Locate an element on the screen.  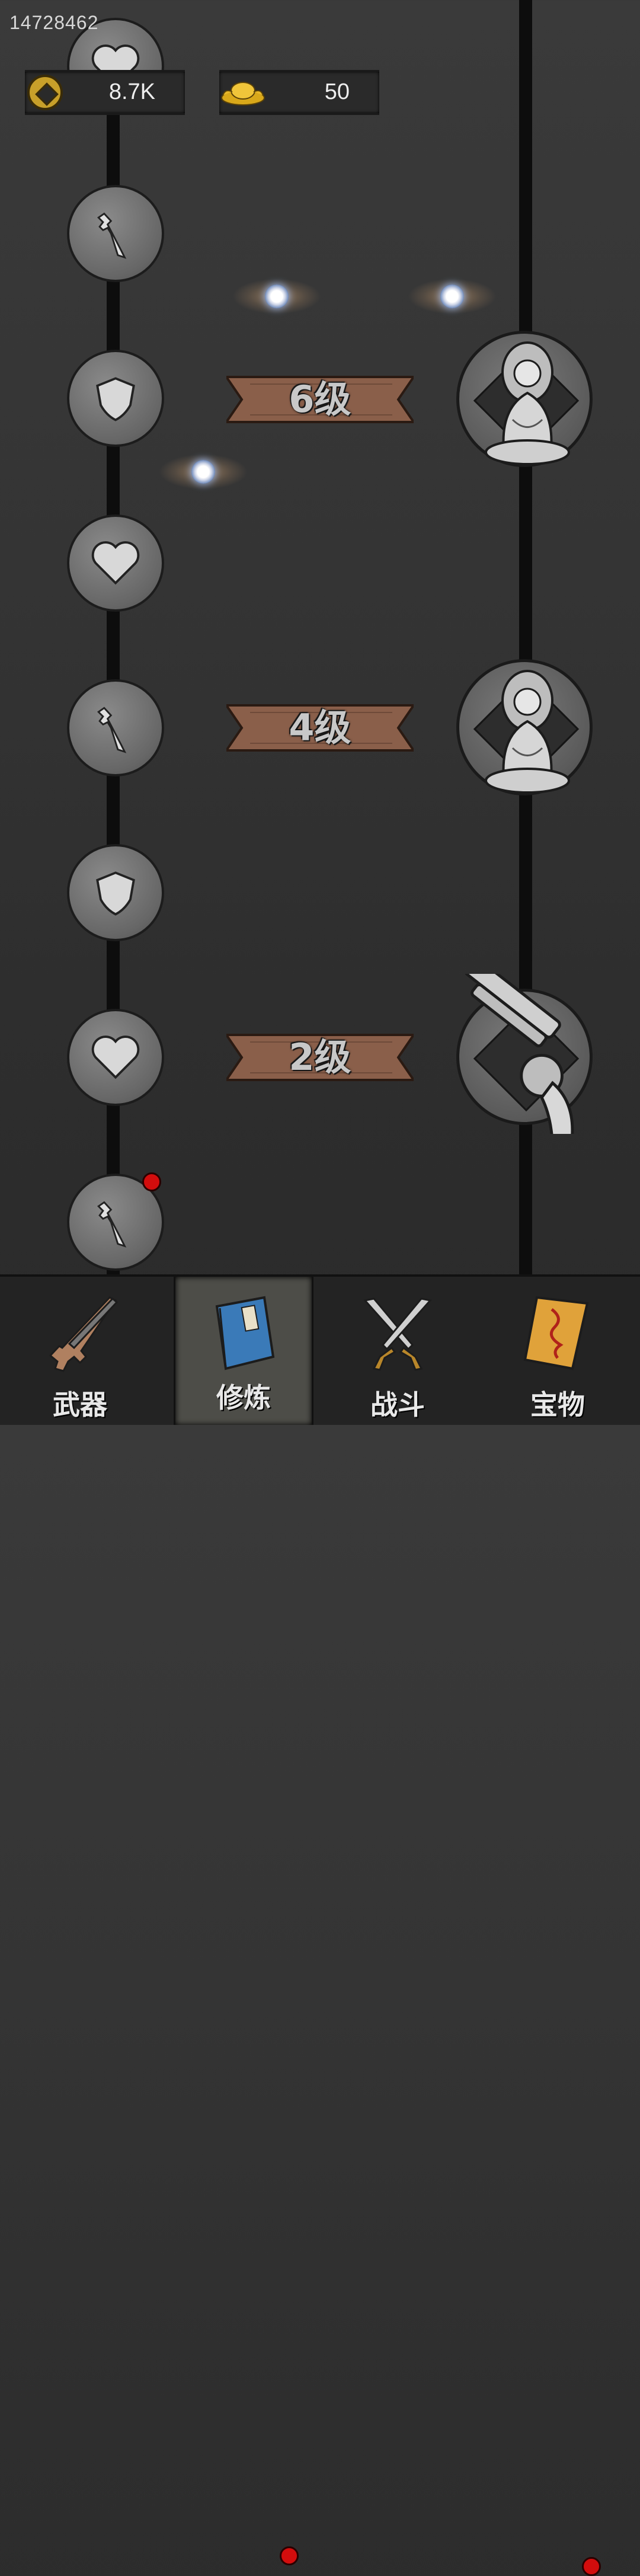
ingot-balance: 50 is located at coordinates (299, 92).